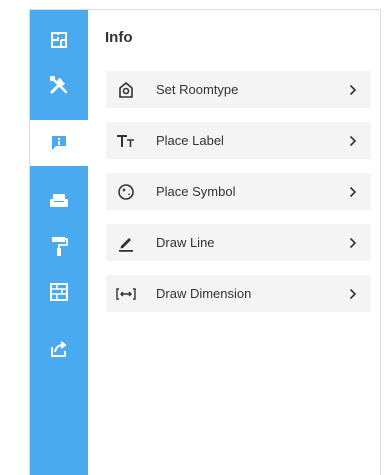 The height and width of the screenshot is (475, 385). I want to click on share-icon, so click(59, 349).